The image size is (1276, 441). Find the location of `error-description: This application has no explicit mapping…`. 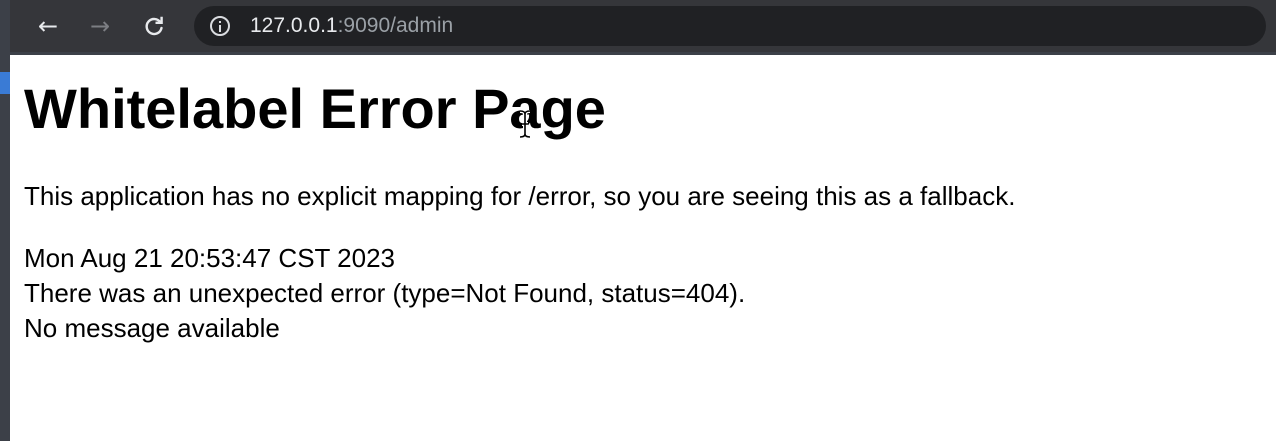

error-description: This application has no explicit mapping… is located at coordinates (520, 196).